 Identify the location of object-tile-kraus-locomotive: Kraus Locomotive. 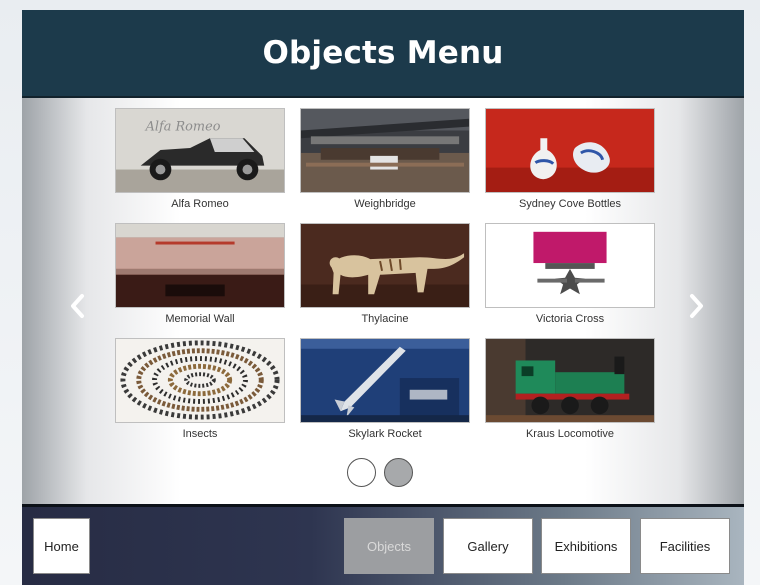
(570, 391).